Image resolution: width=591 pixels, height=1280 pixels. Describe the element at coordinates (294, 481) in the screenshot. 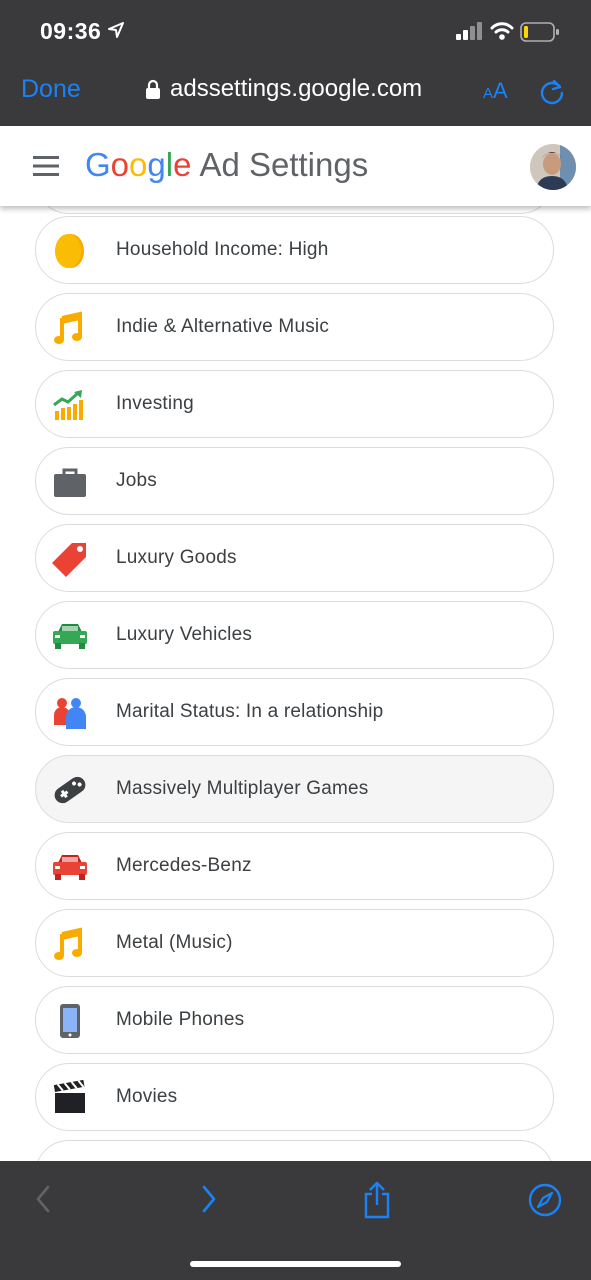

I see `list-item: Jobs` at that location.